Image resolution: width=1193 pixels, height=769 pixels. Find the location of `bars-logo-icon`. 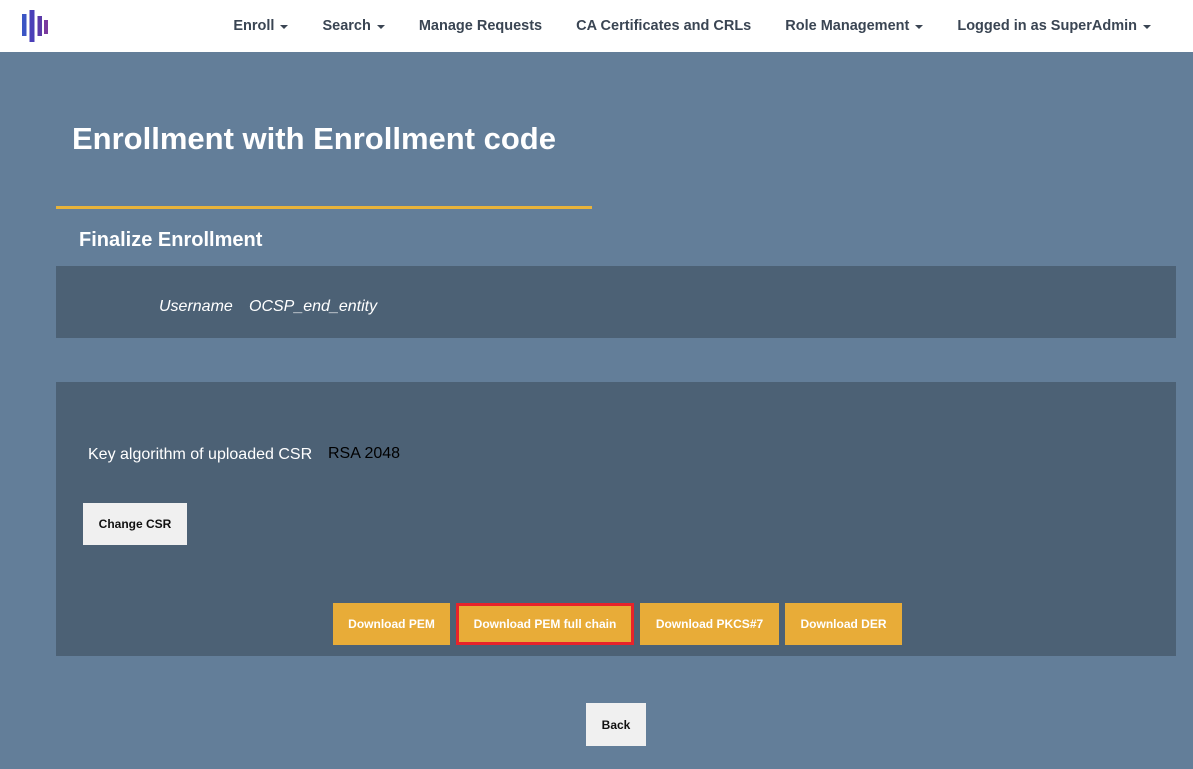

bars-logo-icon is located at coordinates (35, 26).